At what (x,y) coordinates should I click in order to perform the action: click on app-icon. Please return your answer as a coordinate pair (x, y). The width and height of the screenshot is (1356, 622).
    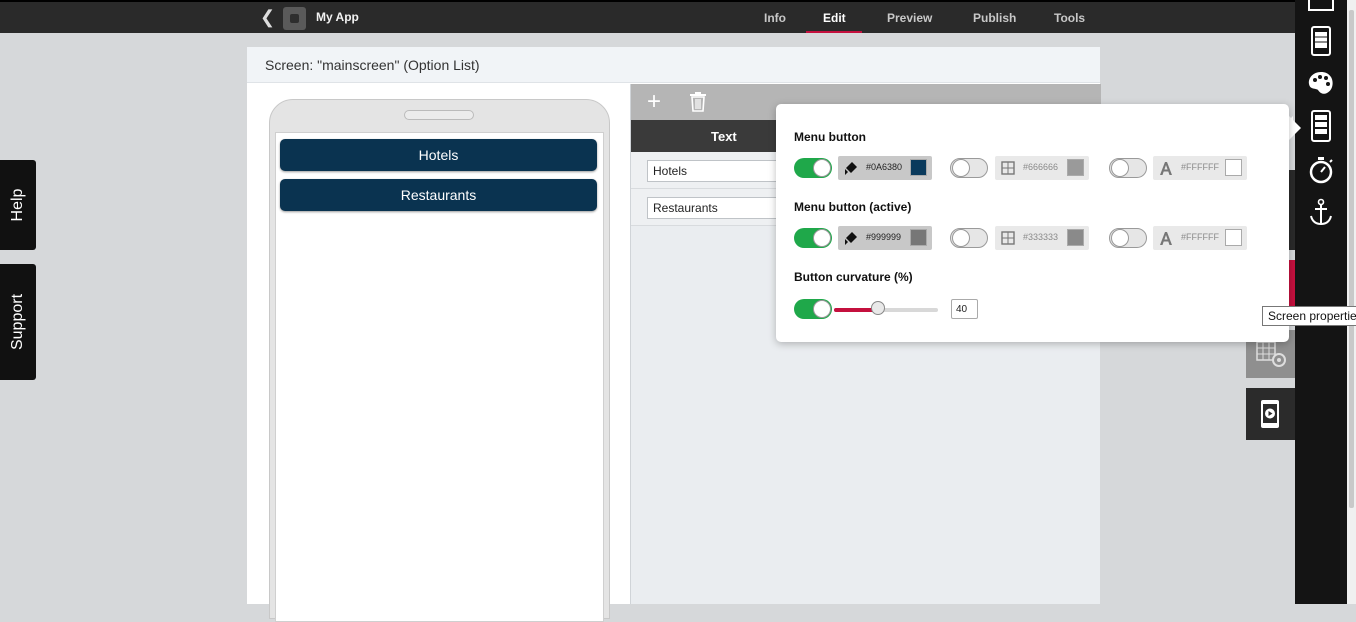
    Looking at the image, I should click on (294, 18).